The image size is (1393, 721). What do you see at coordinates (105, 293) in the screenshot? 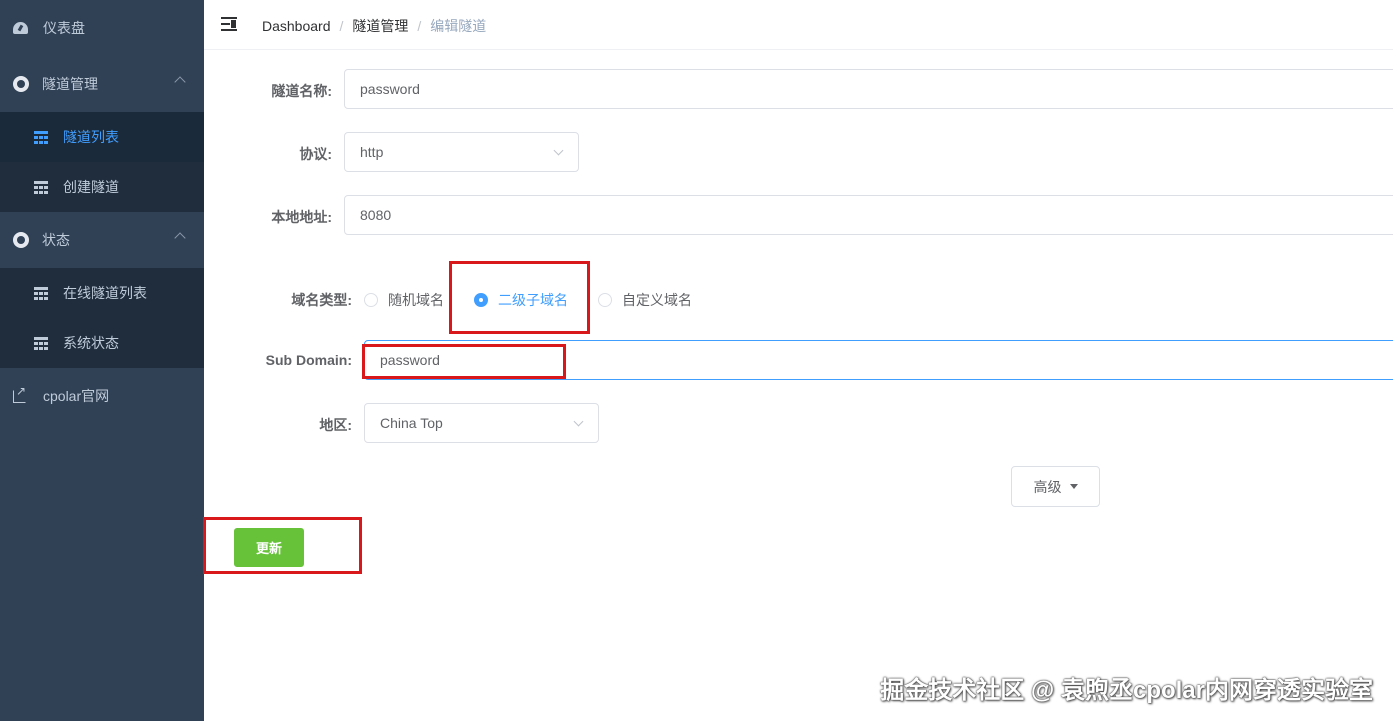
I see `menu-label: 在线隧道列表` at bounding box center [105, 293].